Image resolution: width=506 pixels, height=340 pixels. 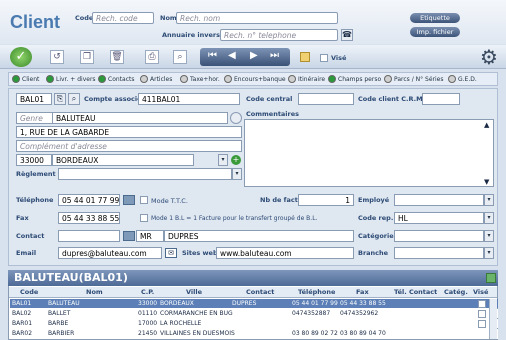 What do you see at coordinates (439, 253) in the screenshot?
I see `branche-field` at bounding box center [439, 253].